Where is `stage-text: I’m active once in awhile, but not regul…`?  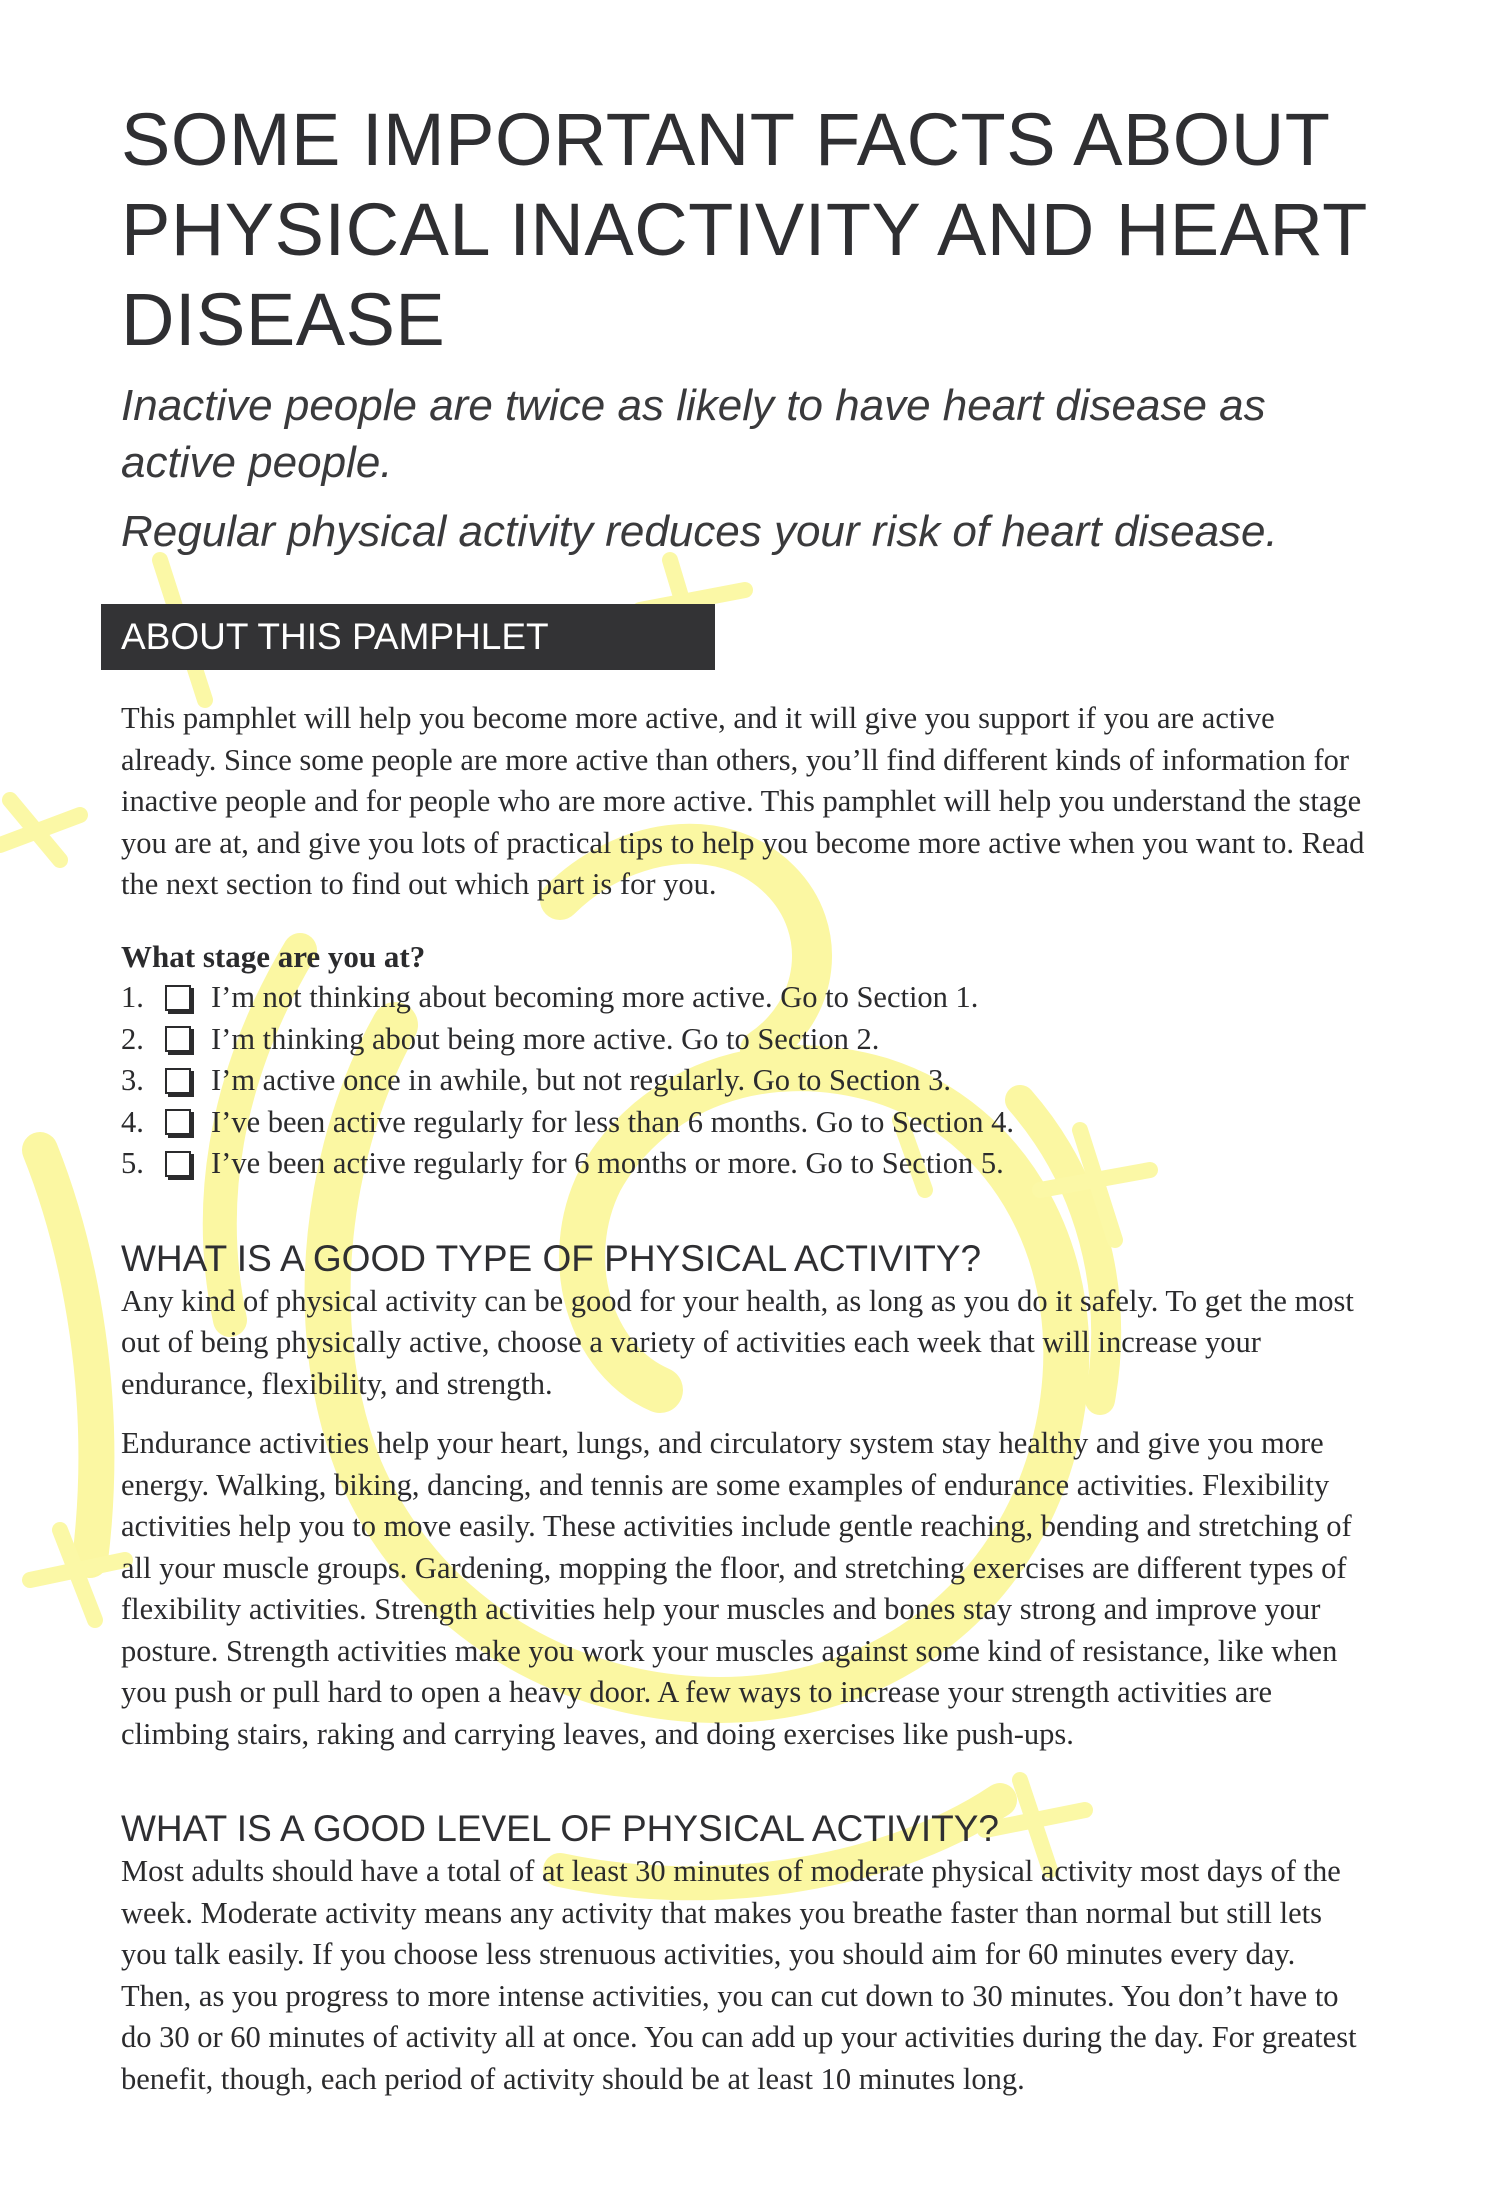
stage-text: I’m active once in awhile, but not regul… is located at coordinates (581, 1080).